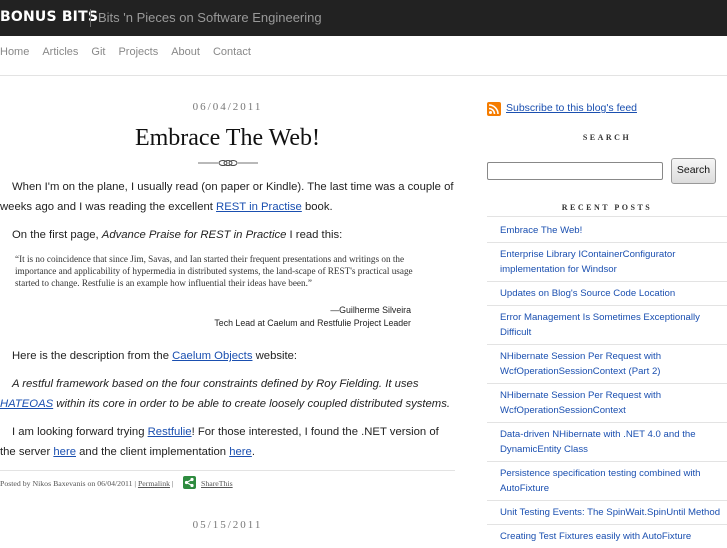  I want to click on post-date: 06/04/2011, so click(227, 107).